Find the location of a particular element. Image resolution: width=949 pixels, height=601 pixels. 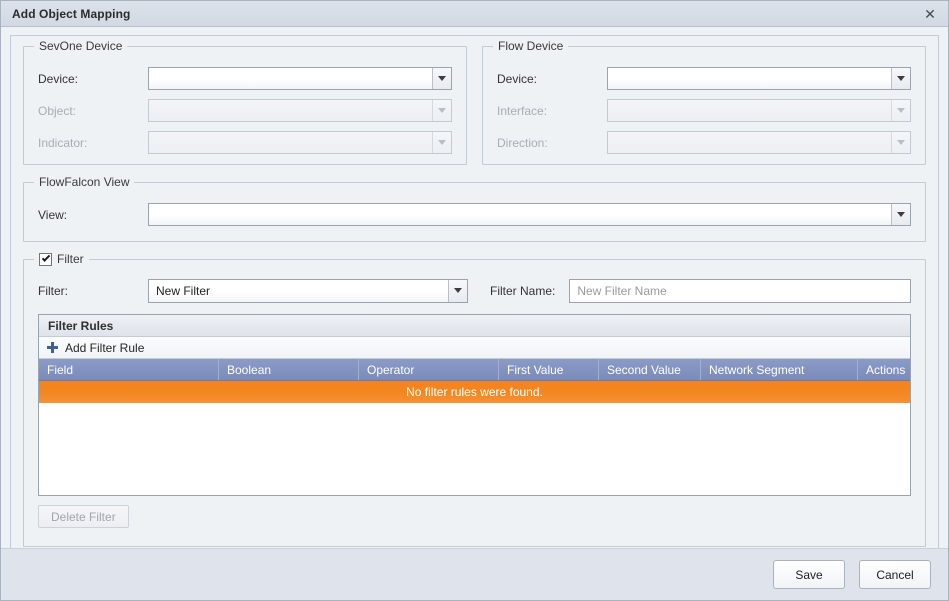

flowfalcon-view-legend: FlowFalcon View is located at coordinates (84, 182).